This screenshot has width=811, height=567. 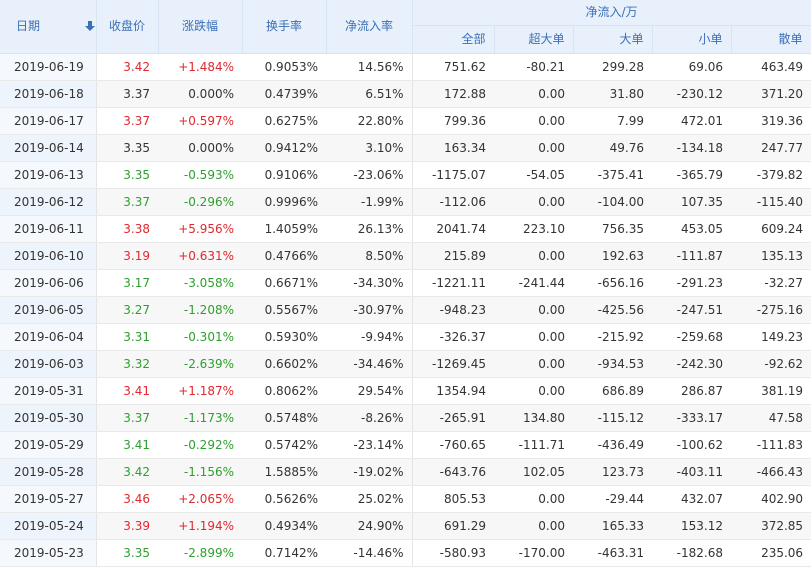 What do you see at coordinates (369, 472) in the screenshot?
I see `cell-net-rate: -19.02%` at bounding box center [369, 472].